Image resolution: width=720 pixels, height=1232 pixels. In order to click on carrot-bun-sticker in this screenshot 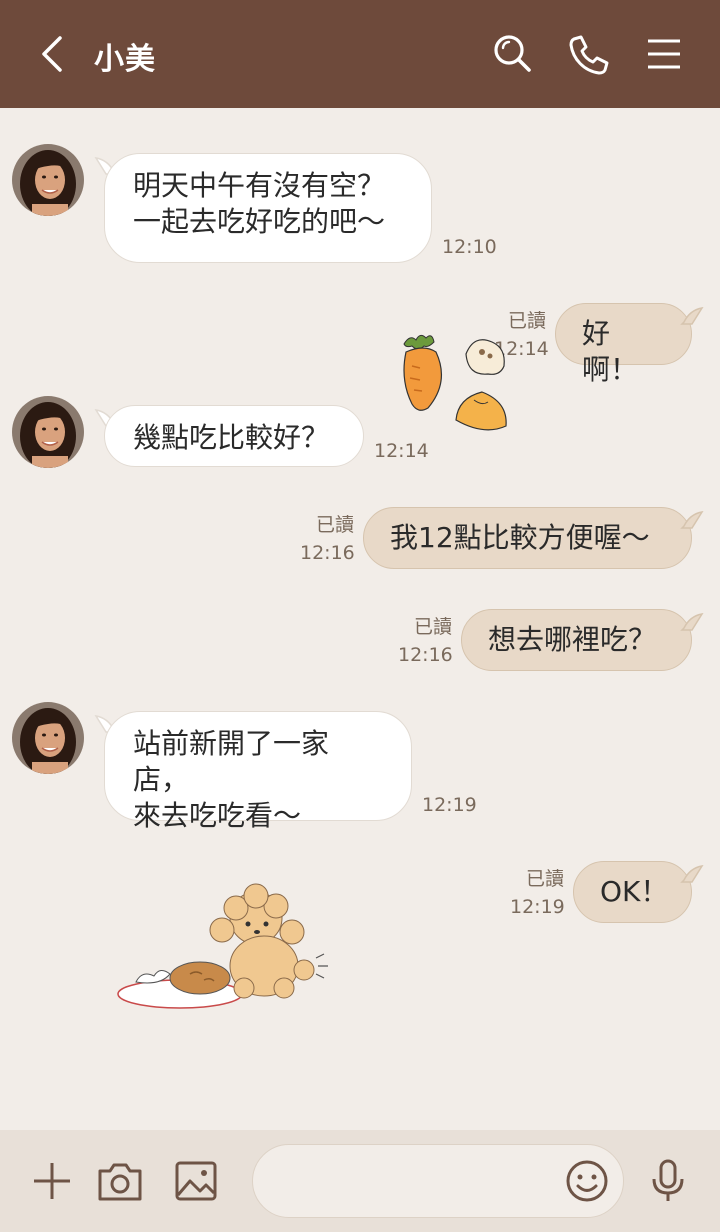, I will do `click(457, 384)`.